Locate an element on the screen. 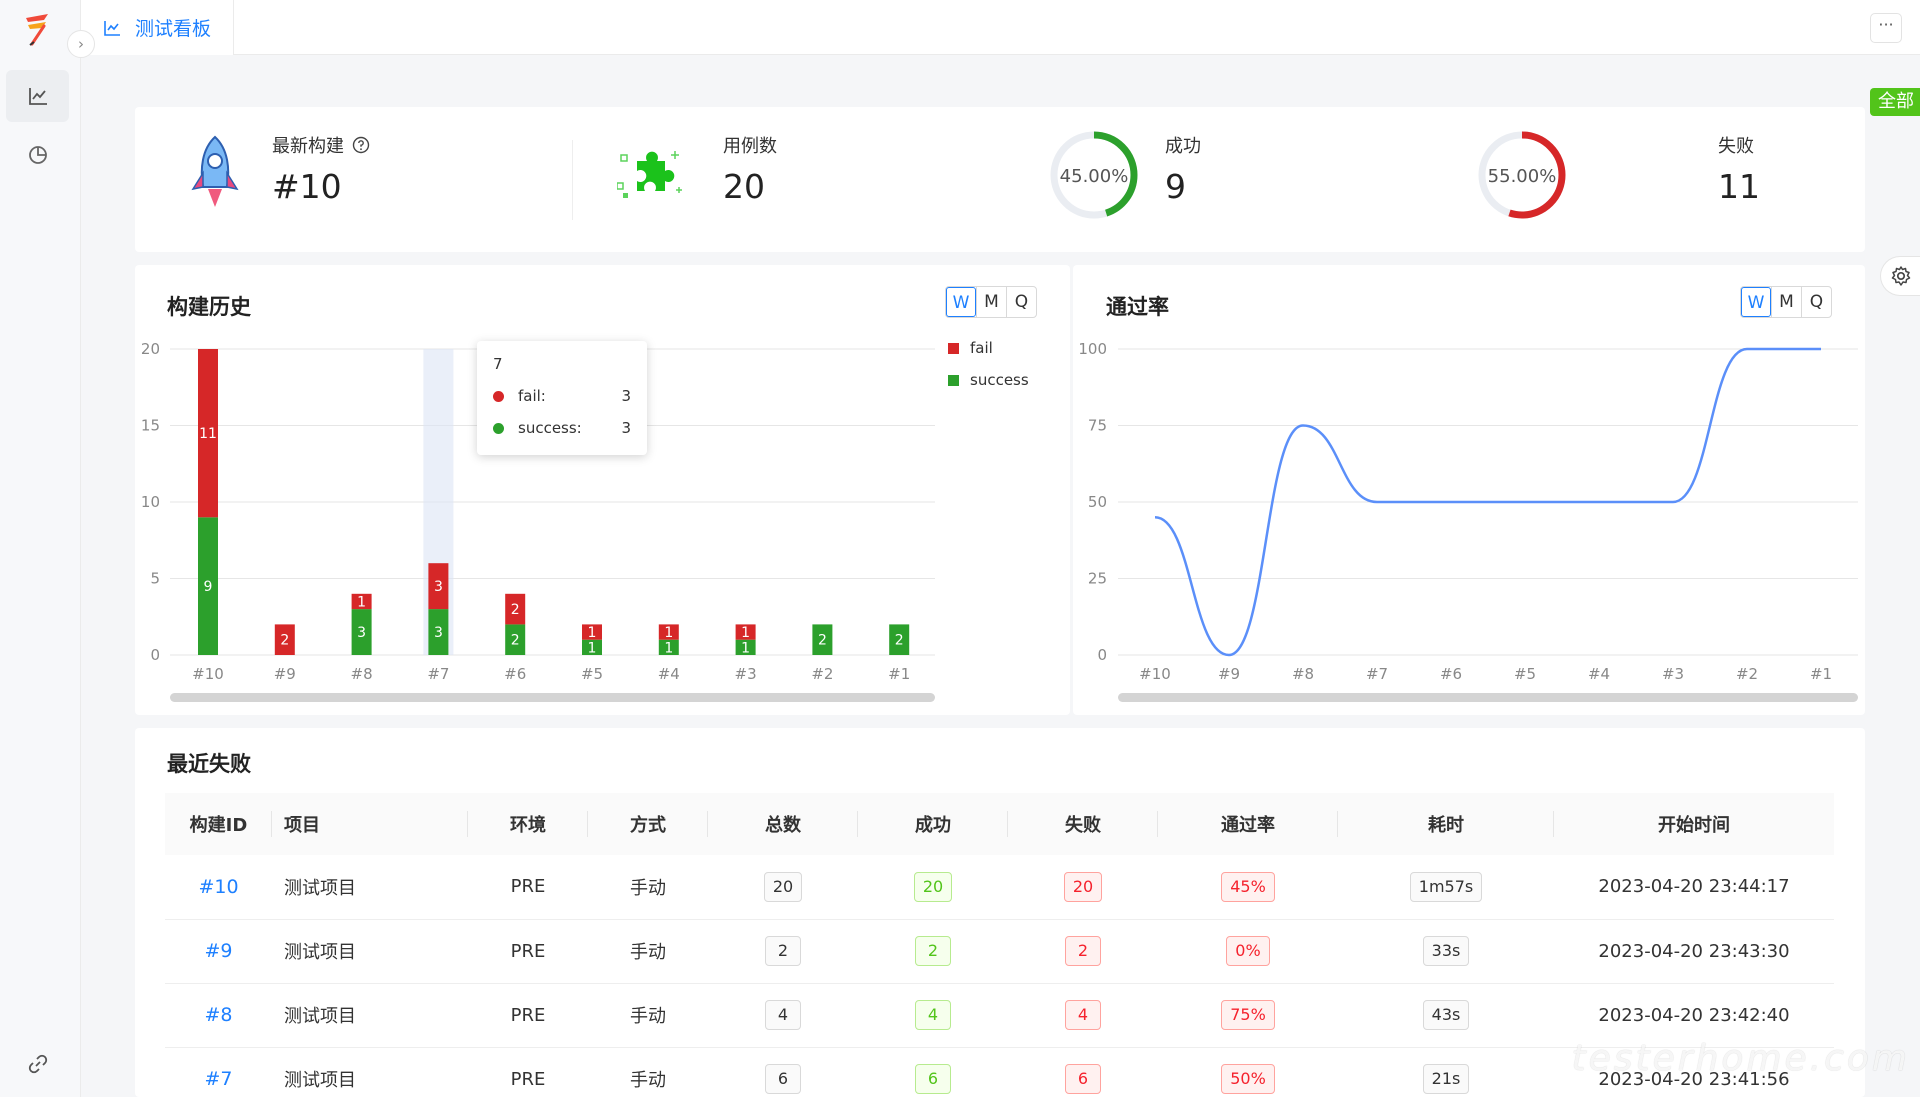 The width and height of the screenshot is (1920, 1097). y-tick-label: 20 is located at coordinates (150, 349).